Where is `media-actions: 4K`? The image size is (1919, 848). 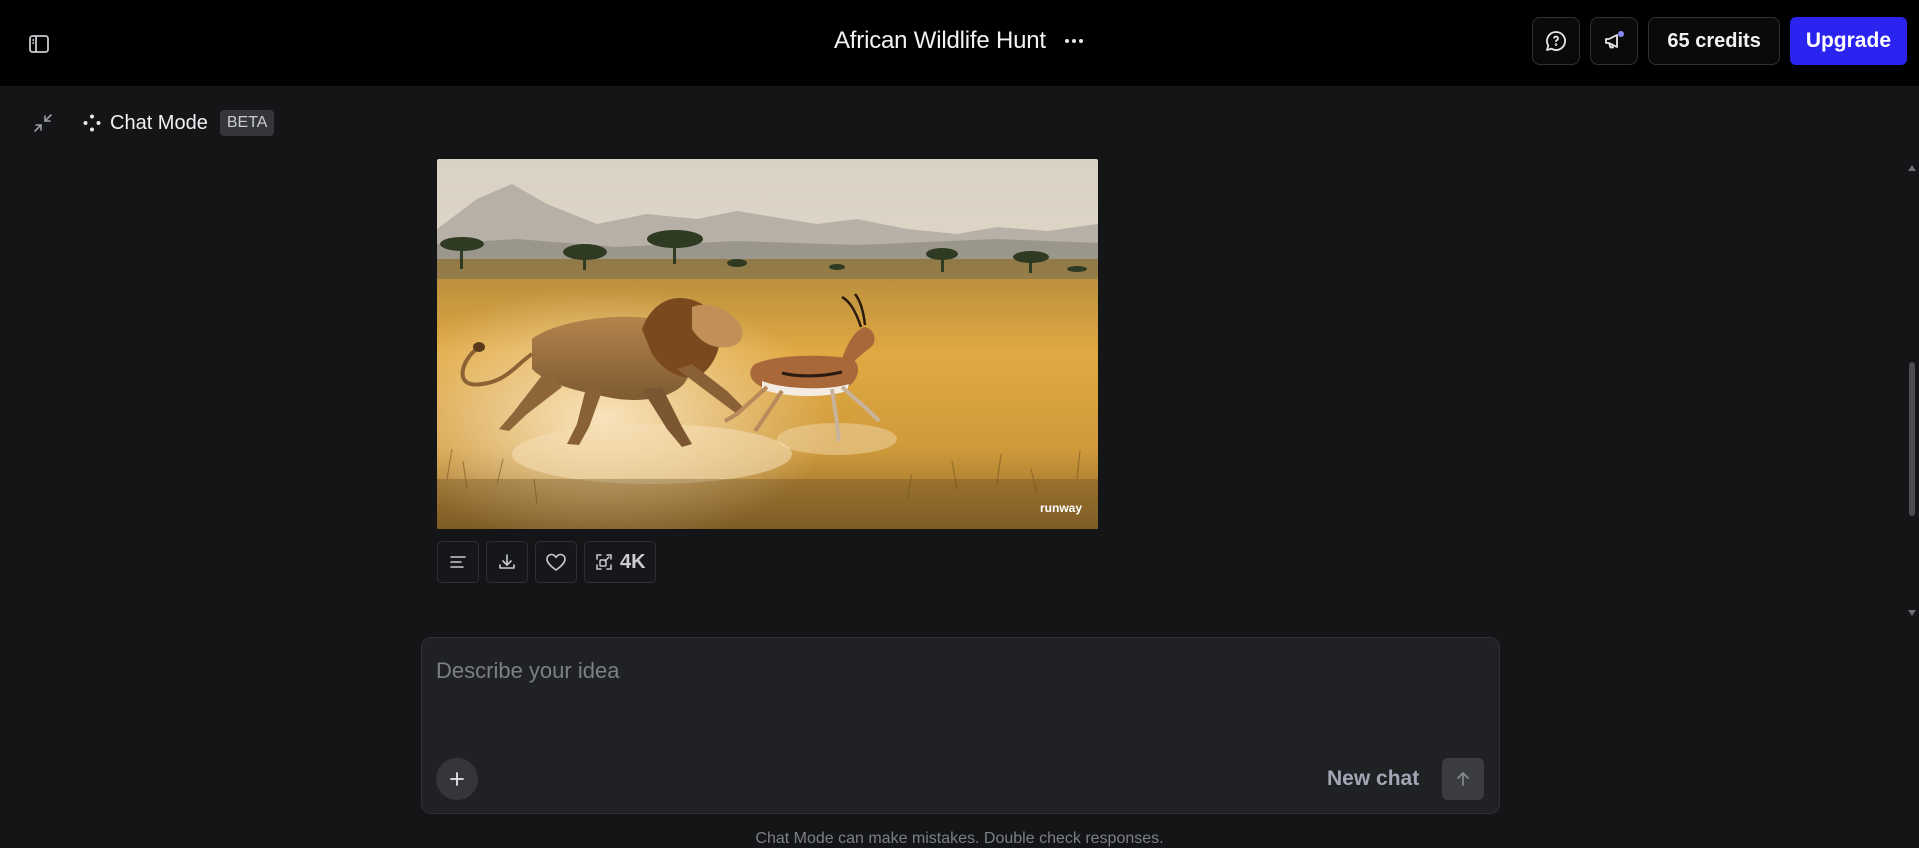 media-actions: 4K is located at coordinates (546, 562).